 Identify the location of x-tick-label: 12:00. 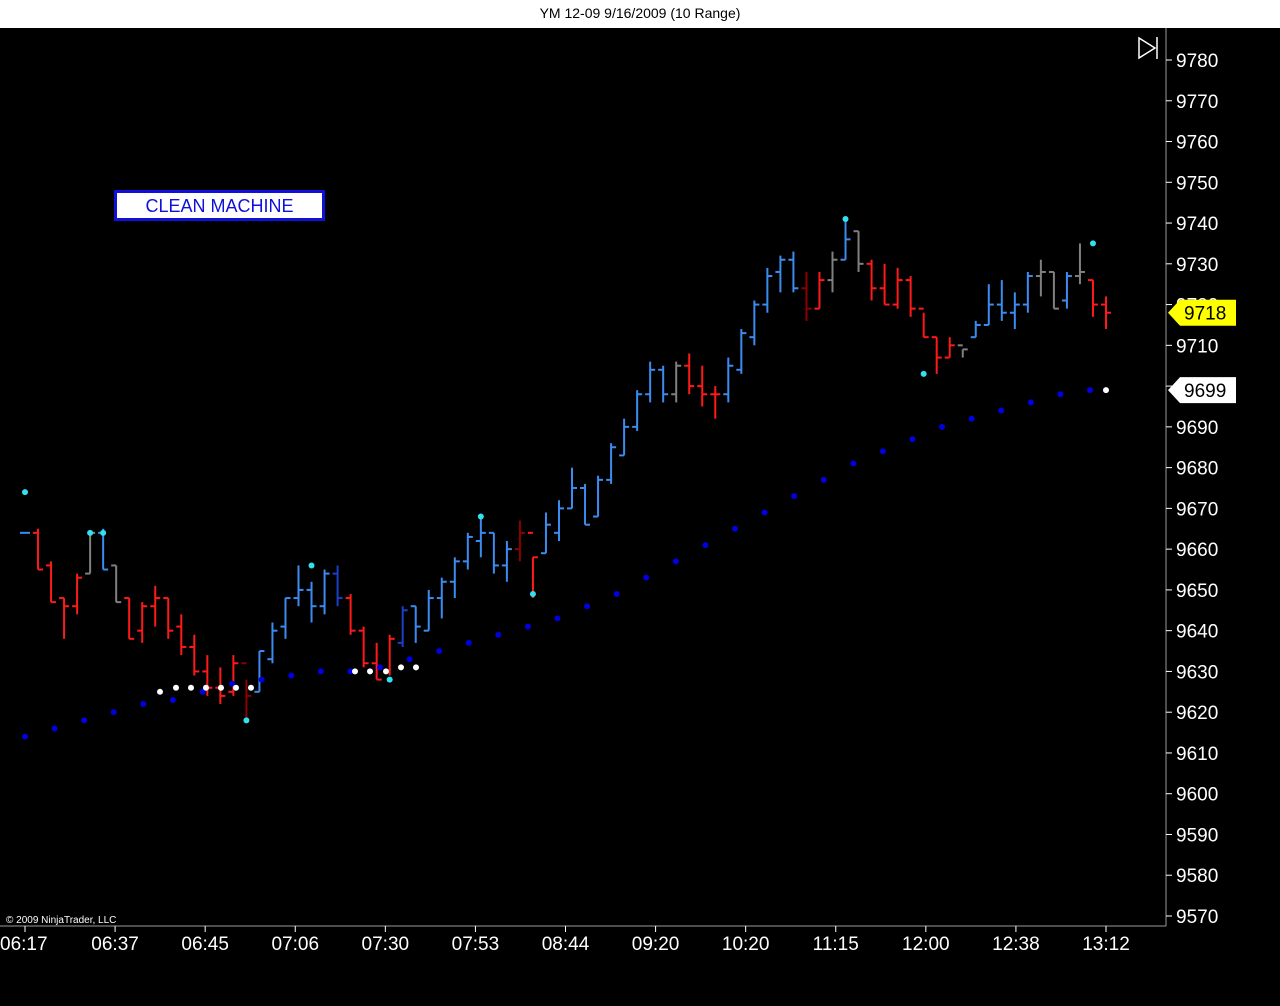
(926, 944).